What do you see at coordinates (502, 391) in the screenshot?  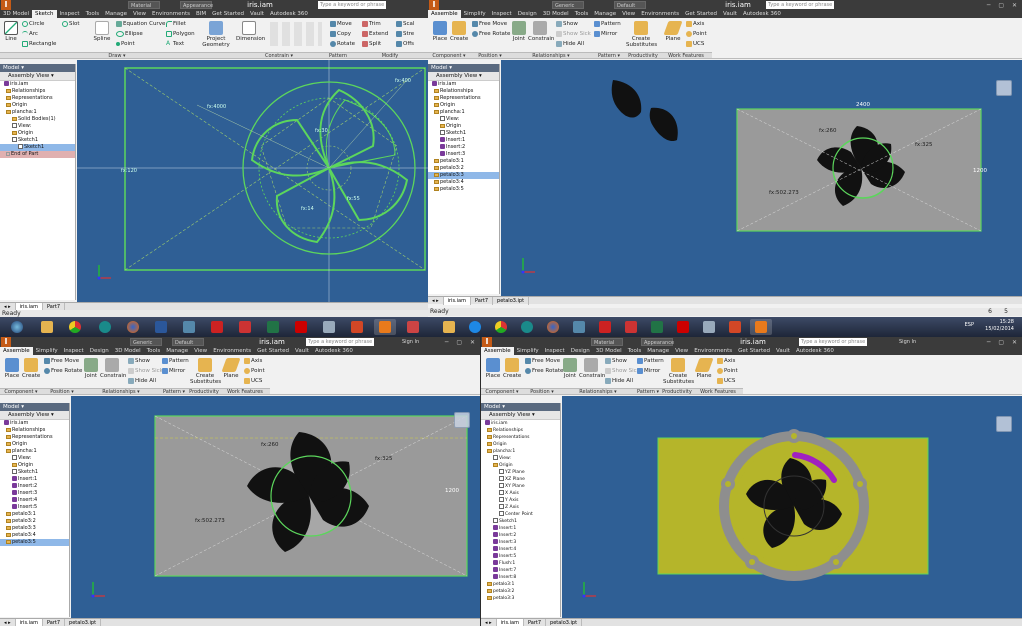 I see `component-panel-label: Component ▾` at bounding box center [502, 391].